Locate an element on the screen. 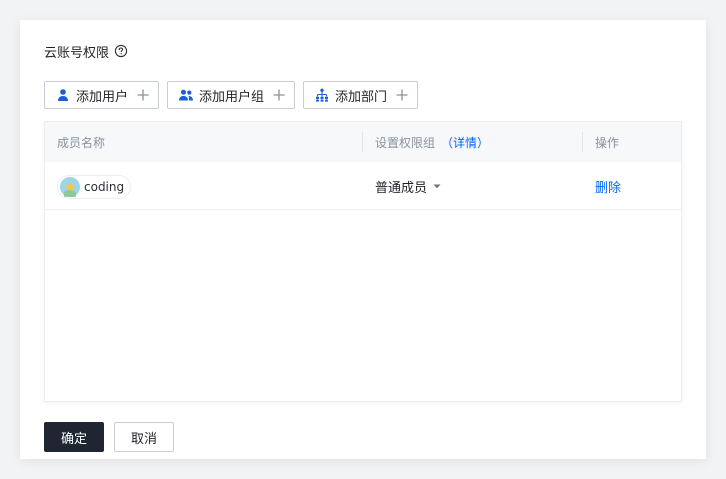  caret-down-icon is located at coordinates (437, 186).